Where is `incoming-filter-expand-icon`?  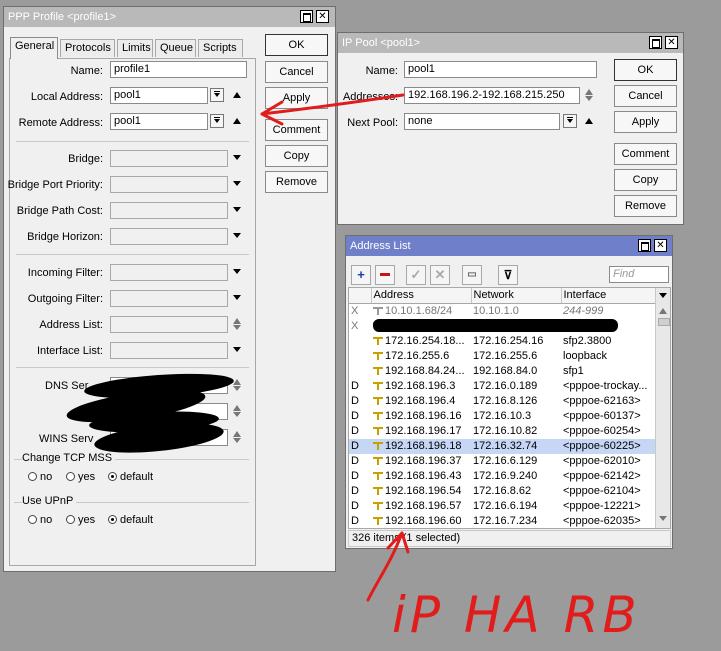 incoming-filter-expand-icon is located at coordinates (237, 271).